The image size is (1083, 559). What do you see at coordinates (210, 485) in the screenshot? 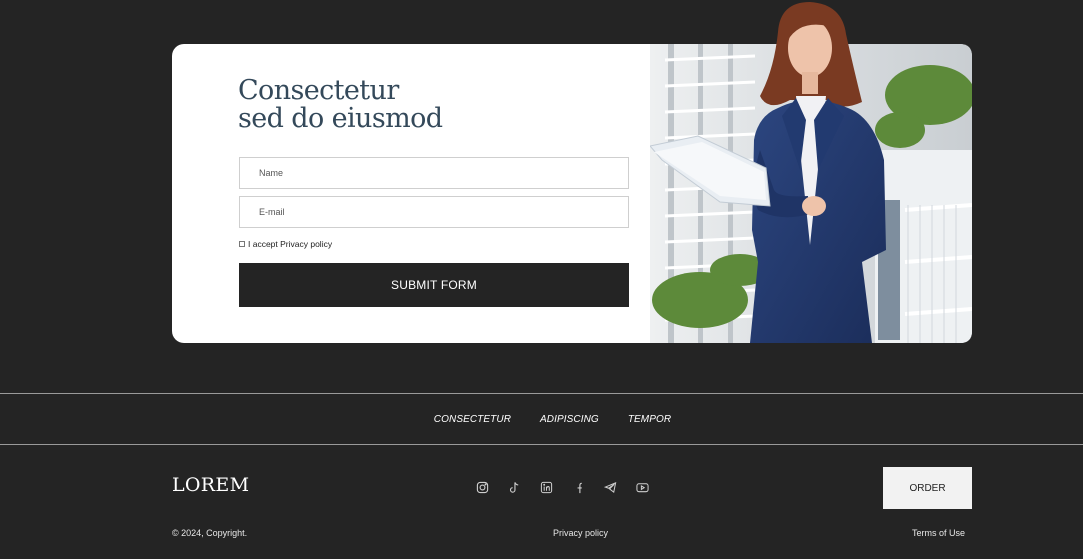
I see `footer-logo: LOREM` at bounding box center [210, 485].